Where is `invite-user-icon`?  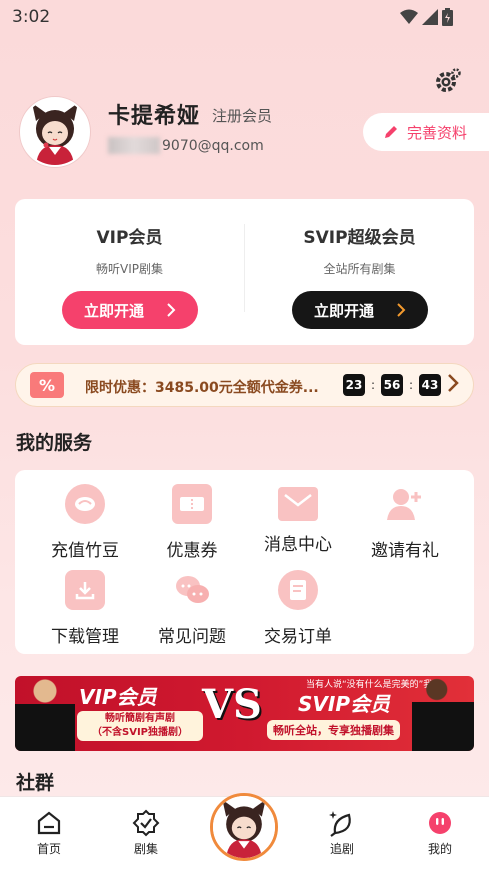 invite-user-icon is located at coordinates (405, 504).